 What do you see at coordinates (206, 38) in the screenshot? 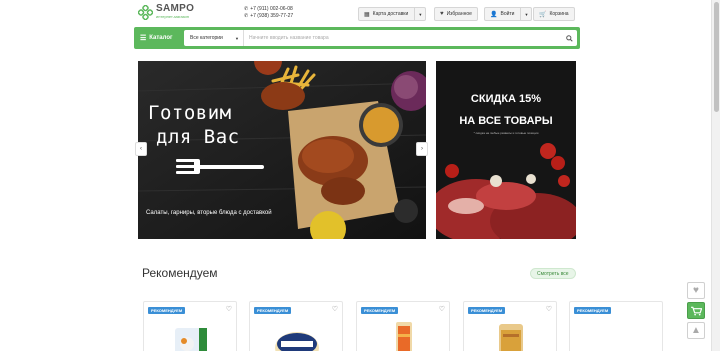
I see `category-select-value: Все категории` at bounding box center [206, 38].